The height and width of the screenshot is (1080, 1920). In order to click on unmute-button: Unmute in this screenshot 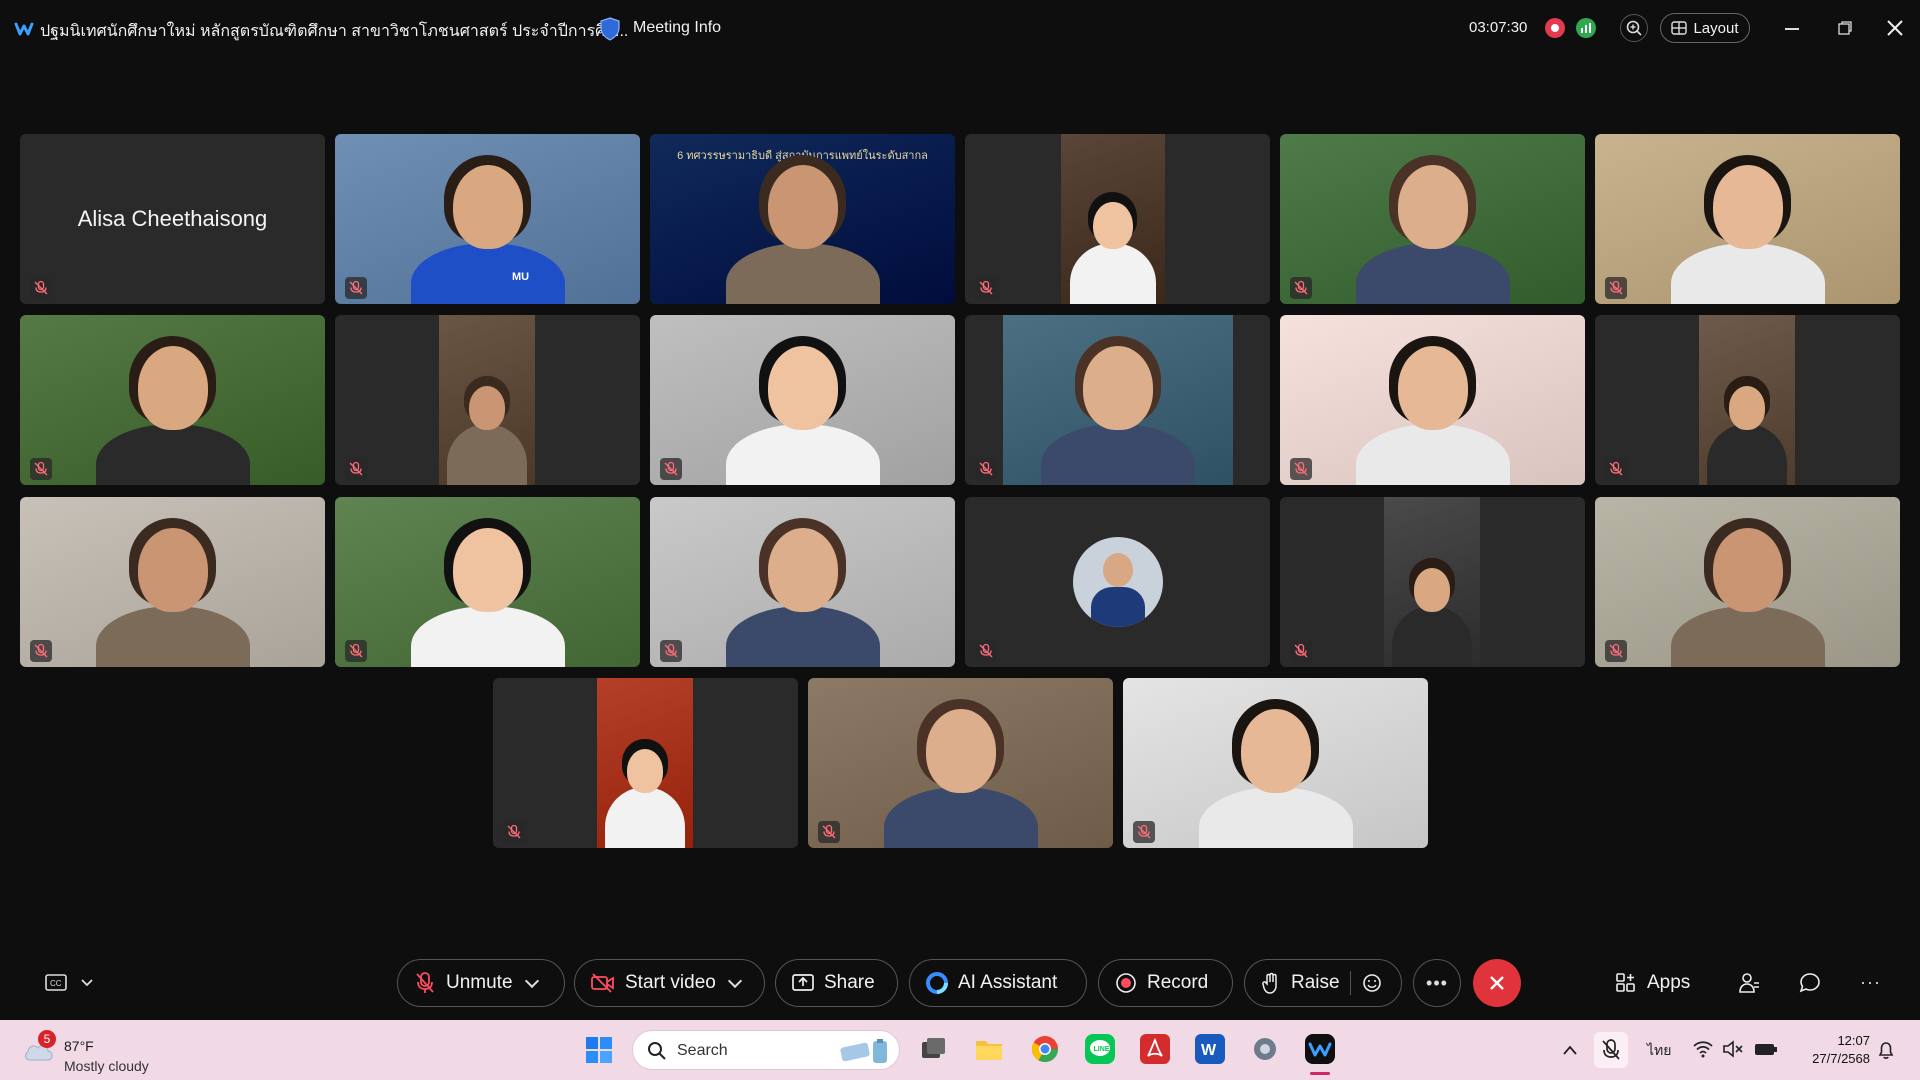, I will do `click(481, 983)`.